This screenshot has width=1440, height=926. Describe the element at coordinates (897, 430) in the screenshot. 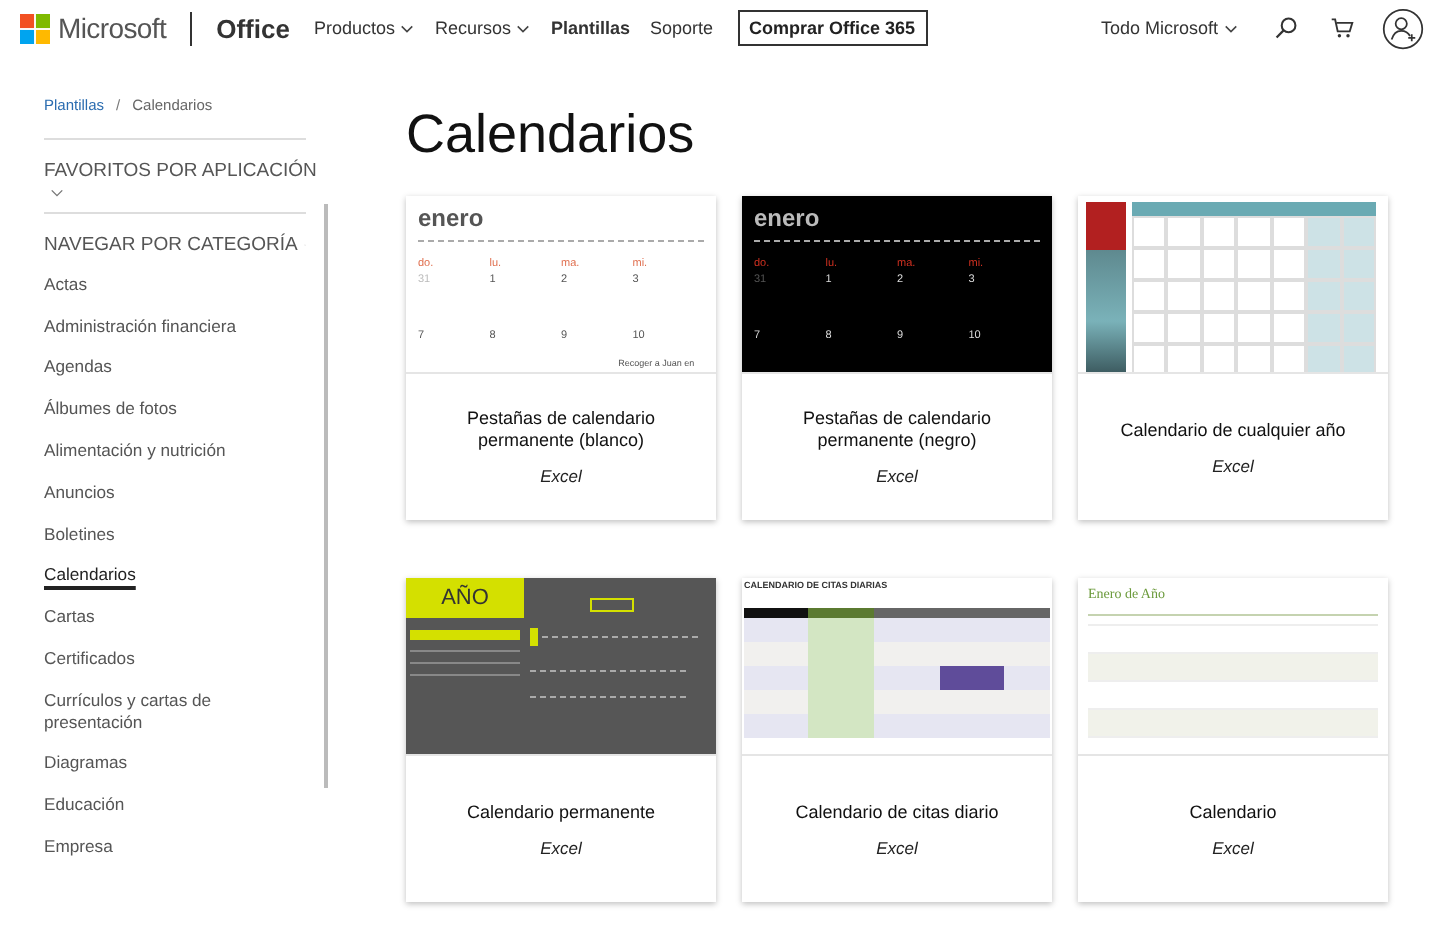

I see `template-title: Pestañas de calendario permanente (negro)` at that location.